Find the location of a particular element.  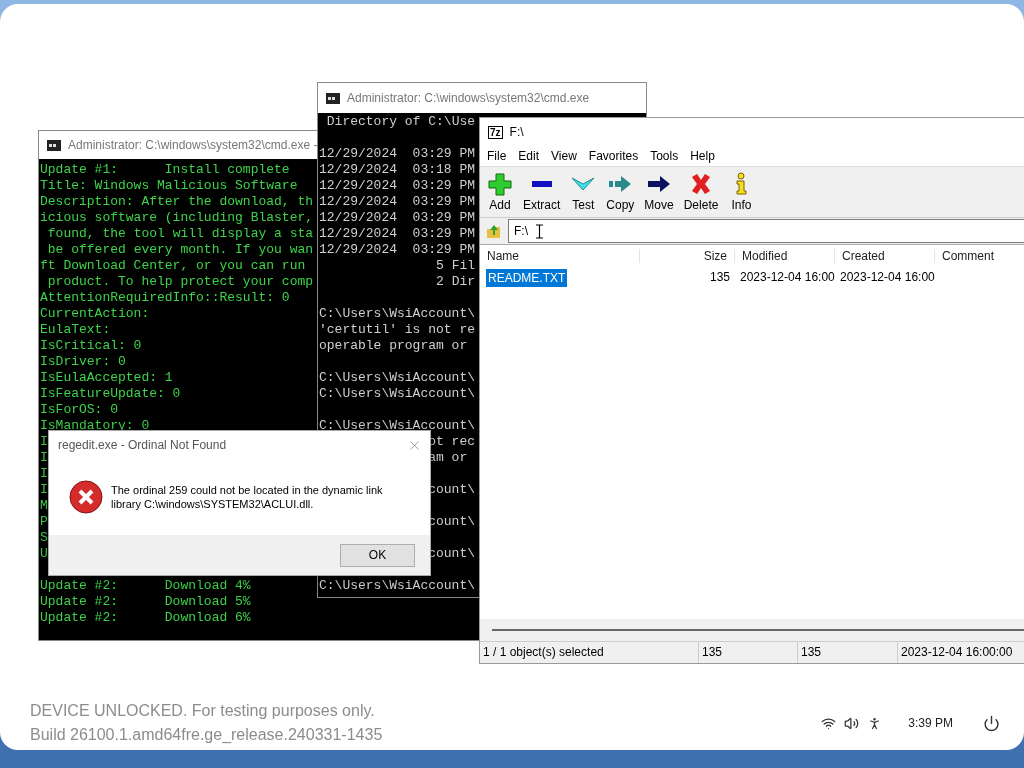

notice-text: DEVICE UNLOCKED. For testing purposes only. is located at coordinates (202, 711).